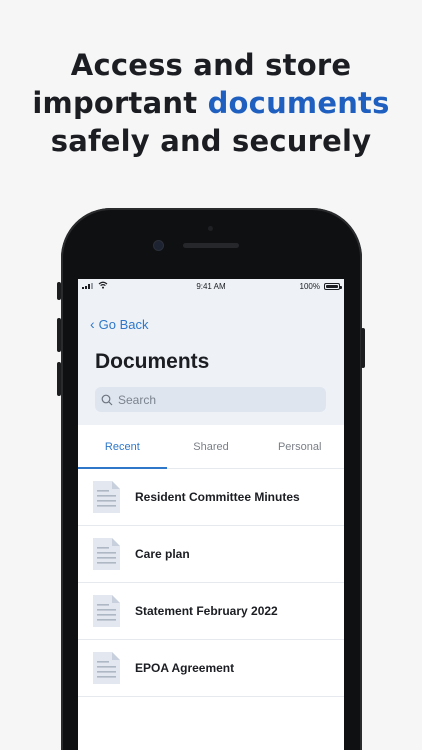 The width and height of the screenshot is (422, 750). Describe the element at coordinates (206, 611) in the screenshot. I see `document-name: Statement February 2022` at that location.